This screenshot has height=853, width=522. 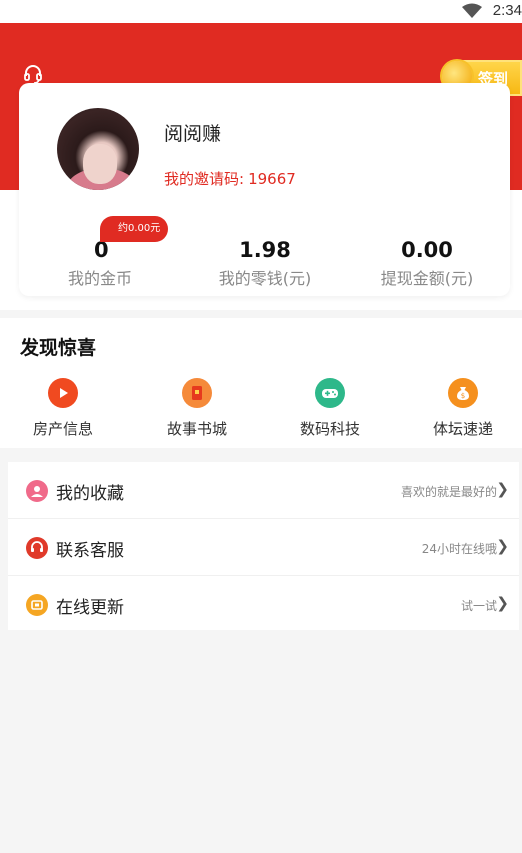 I want to click on invite-code: 我的邀请码: 19667, so click(x=230, y=178).